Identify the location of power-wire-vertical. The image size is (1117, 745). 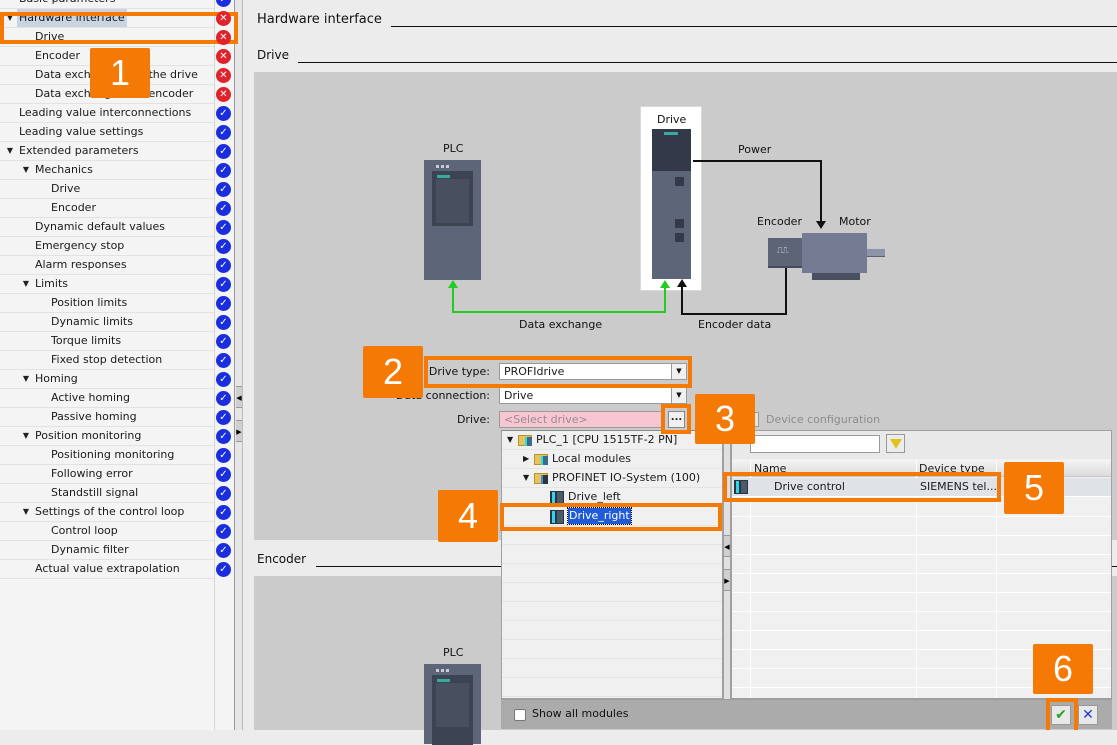
(821, 191).